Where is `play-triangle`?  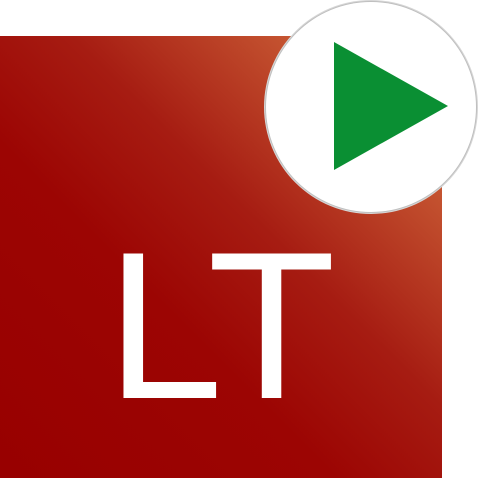
play-triangle is located at coordinates (391, 106).